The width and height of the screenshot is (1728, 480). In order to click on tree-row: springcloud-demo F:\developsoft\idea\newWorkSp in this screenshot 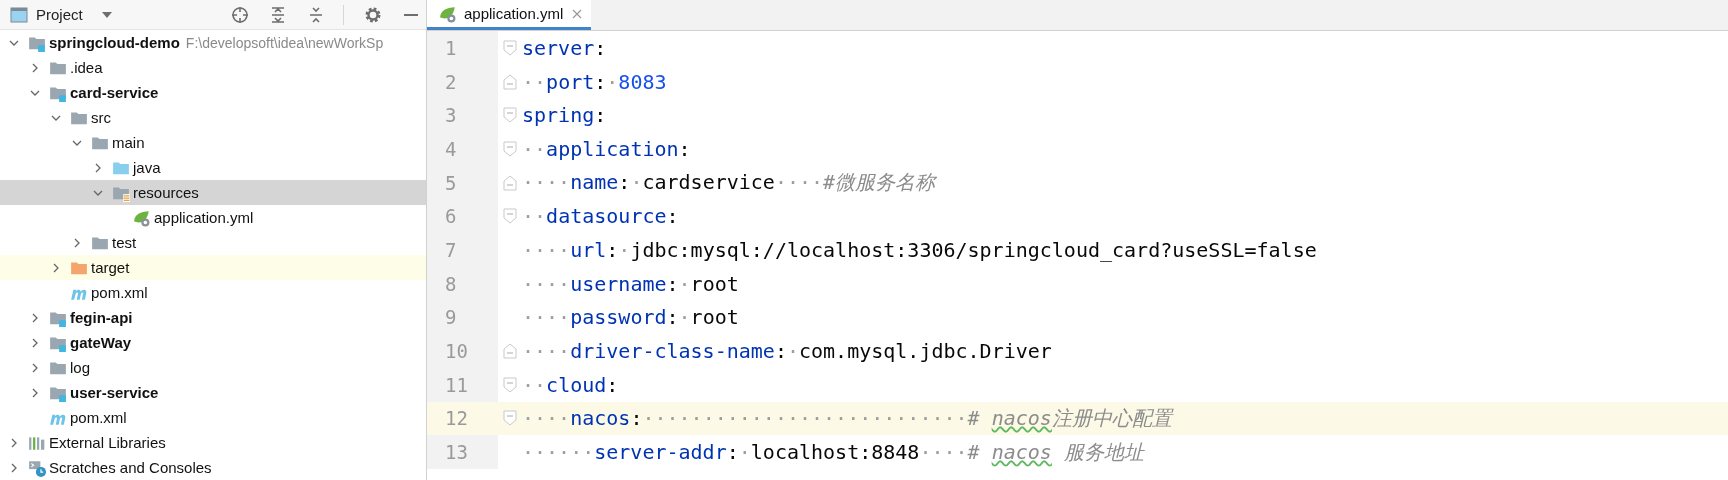, I will do `click(213, 42)`.